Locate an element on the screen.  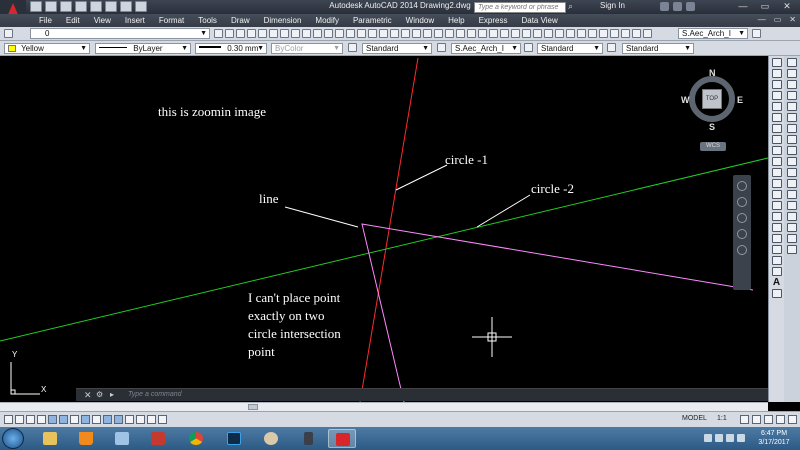
compass-east: E is located at coordinates (740, 100).